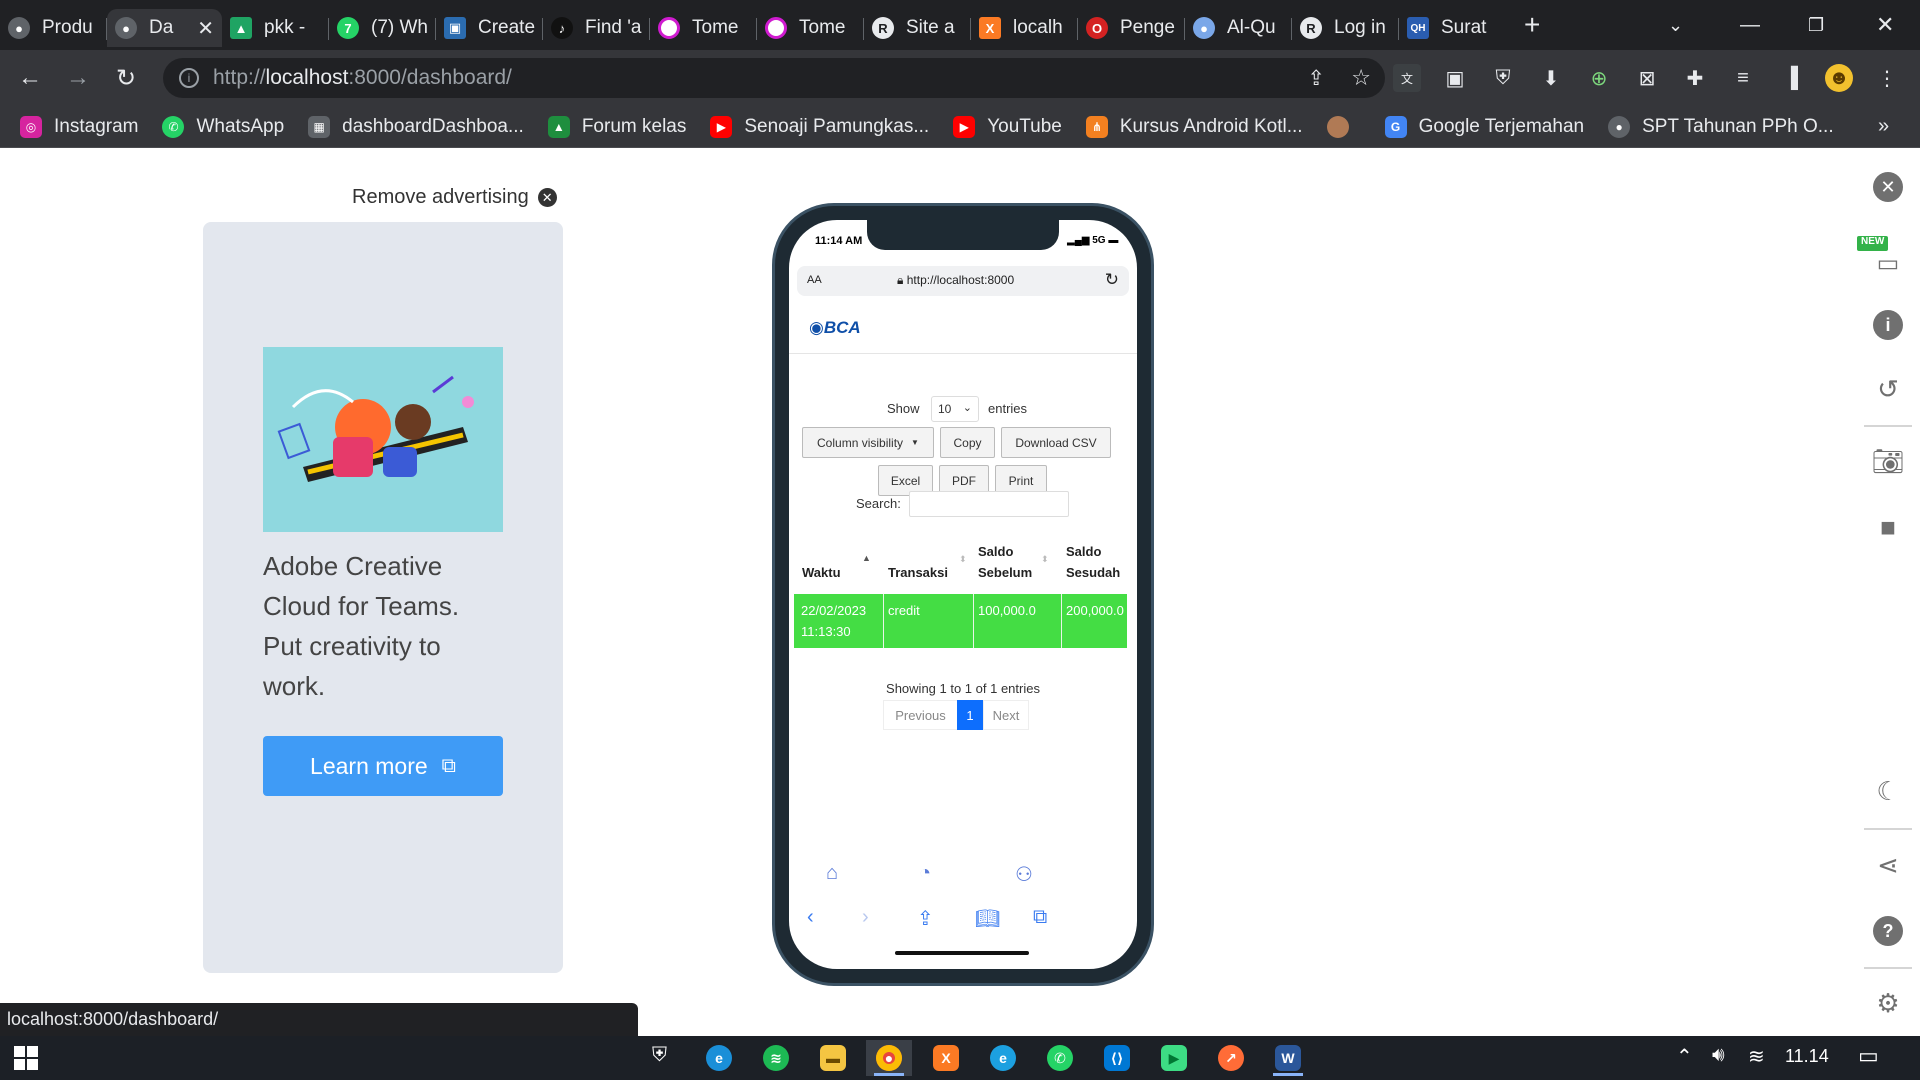  Describe the element at coordinates (1888, 389) in the screenshot. I see `rotate-icon: ↺` at that location.